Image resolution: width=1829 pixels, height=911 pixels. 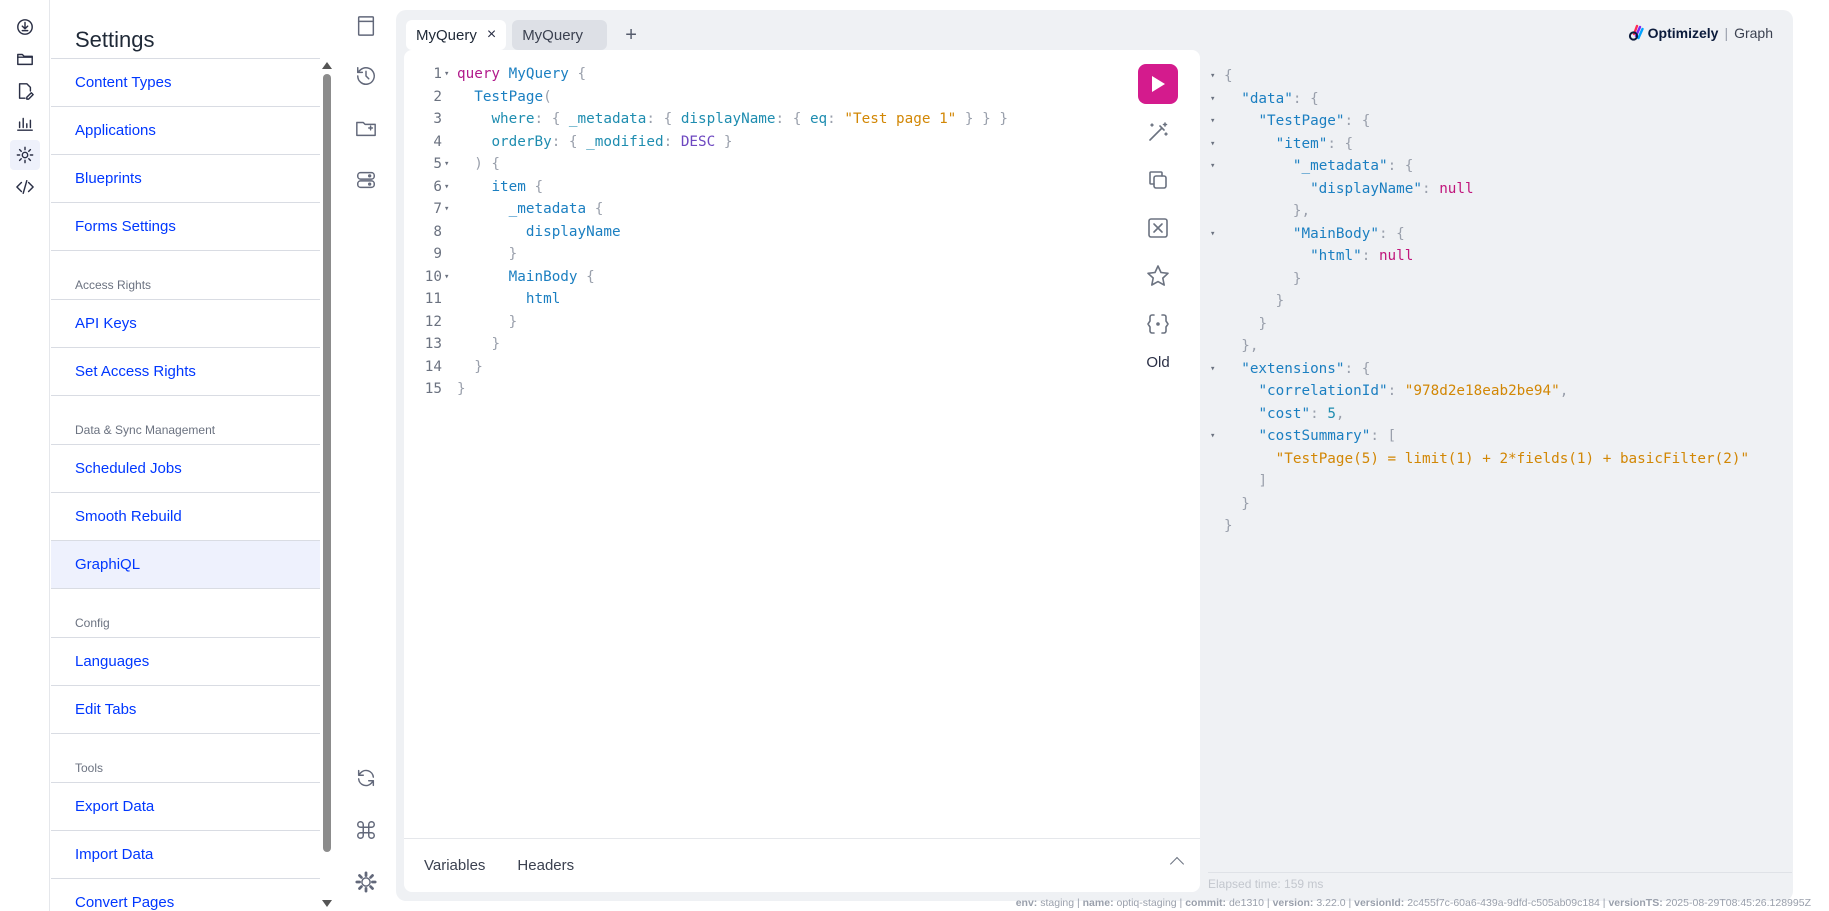 I want to click on optimizely-logo-icon, so click(x=1636, y=32).